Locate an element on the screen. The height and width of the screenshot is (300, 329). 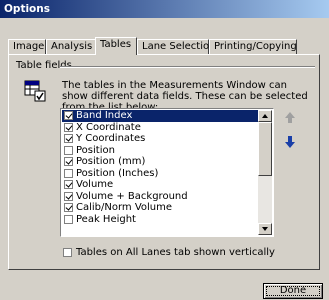
field-label: Position is located at coordinates (95, 150).